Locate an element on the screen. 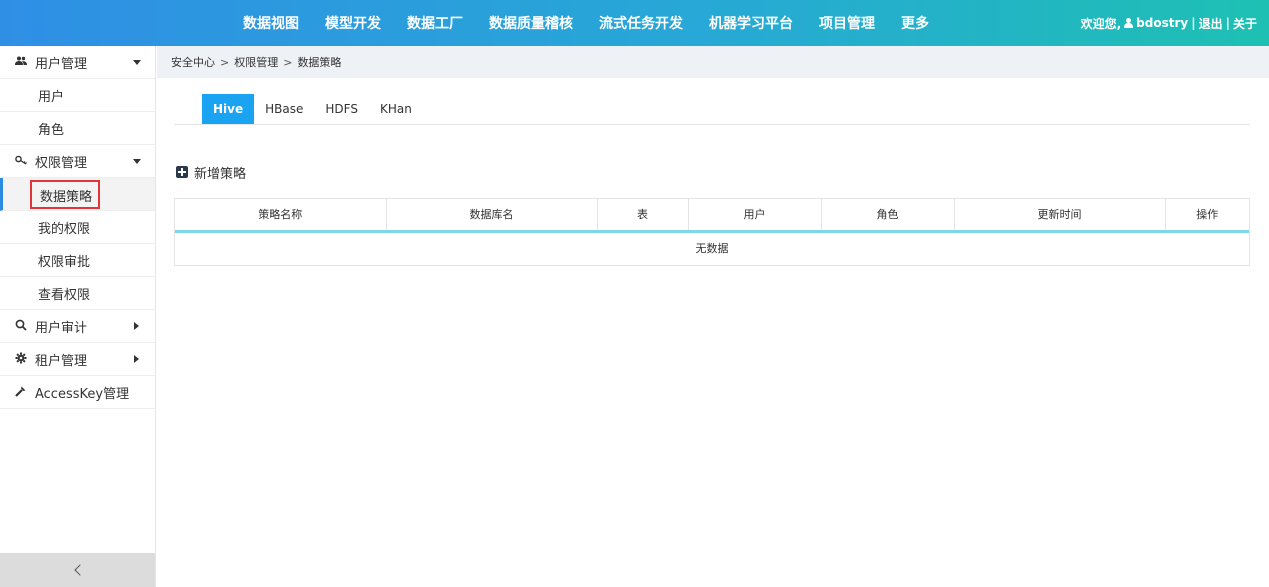 The image size is (1269, 587). sidebar: 用户管理 用户 角色 权限管理 数据策略 我的权限 权限审批 查看权限 用户审计 is located at coordinates (78, 316).